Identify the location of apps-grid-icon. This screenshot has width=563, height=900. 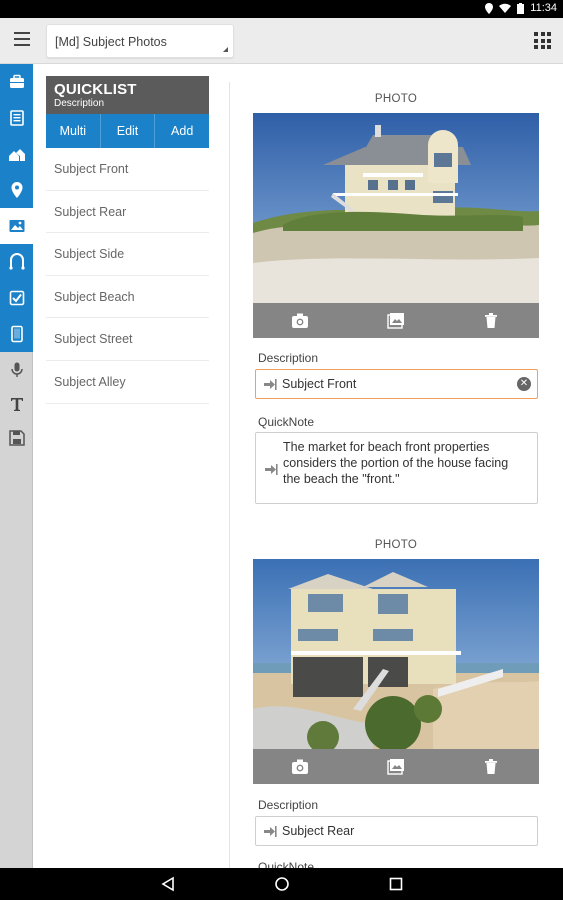
(542, 40).